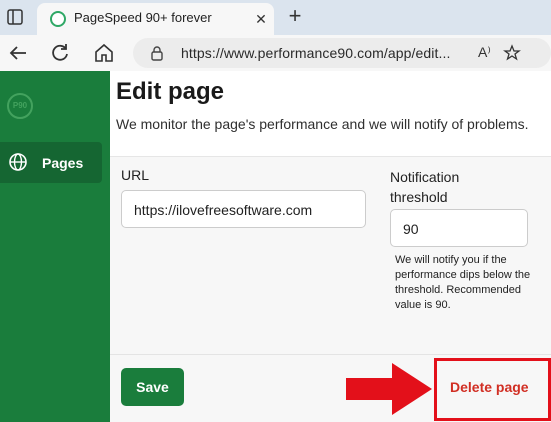 The width and height of the screenshot is (551, 422). I want to click on url-label: URL, so click(135, 175).